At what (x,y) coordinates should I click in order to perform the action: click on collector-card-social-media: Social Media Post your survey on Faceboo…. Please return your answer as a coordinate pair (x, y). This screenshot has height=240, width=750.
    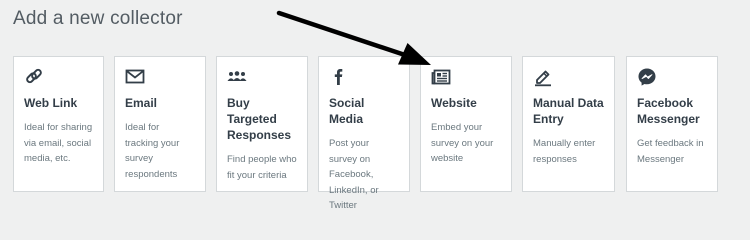
    Looking at the image, I should click on (364, 133).